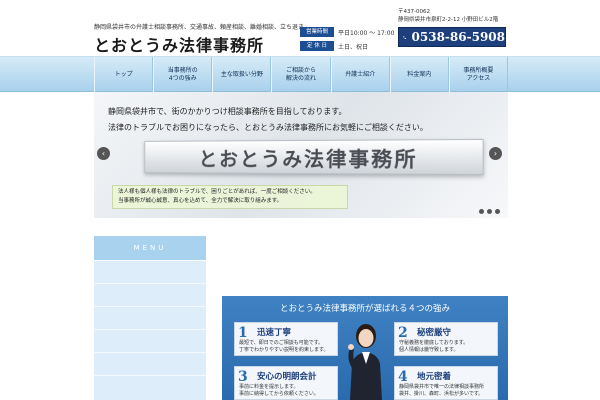 The image size is (600, 400). I want to click on office-sign-image: とおとうみ法律事務所, so click(314, 157).